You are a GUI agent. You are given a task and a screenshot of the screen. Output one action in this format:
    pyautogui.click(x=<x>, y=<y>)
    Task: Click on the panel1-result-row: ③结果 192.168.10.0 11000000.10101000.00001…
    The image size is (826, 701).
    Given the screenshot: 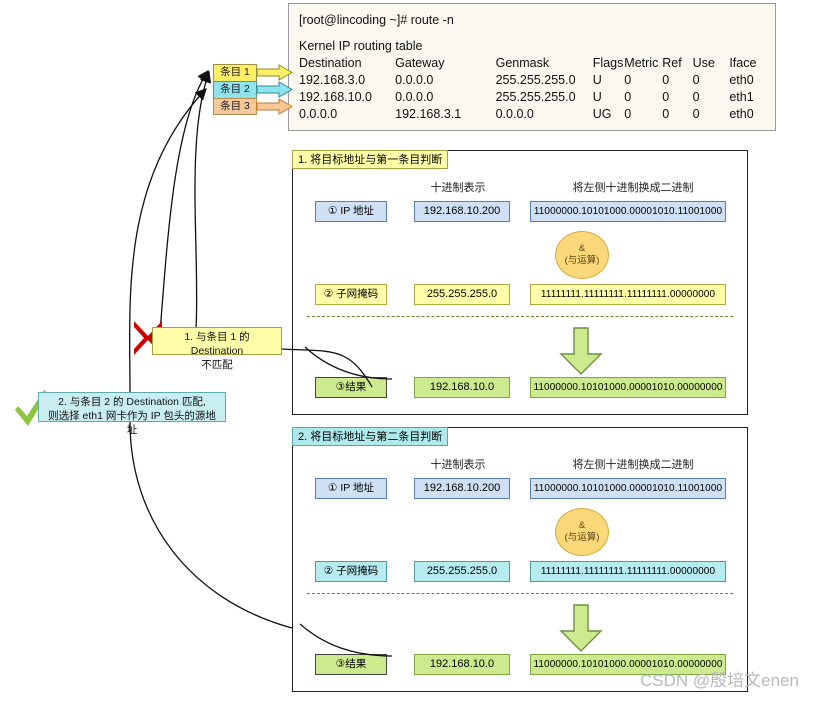 What is the action you would take?
    pyautogui.click(x=520, y=388)
    